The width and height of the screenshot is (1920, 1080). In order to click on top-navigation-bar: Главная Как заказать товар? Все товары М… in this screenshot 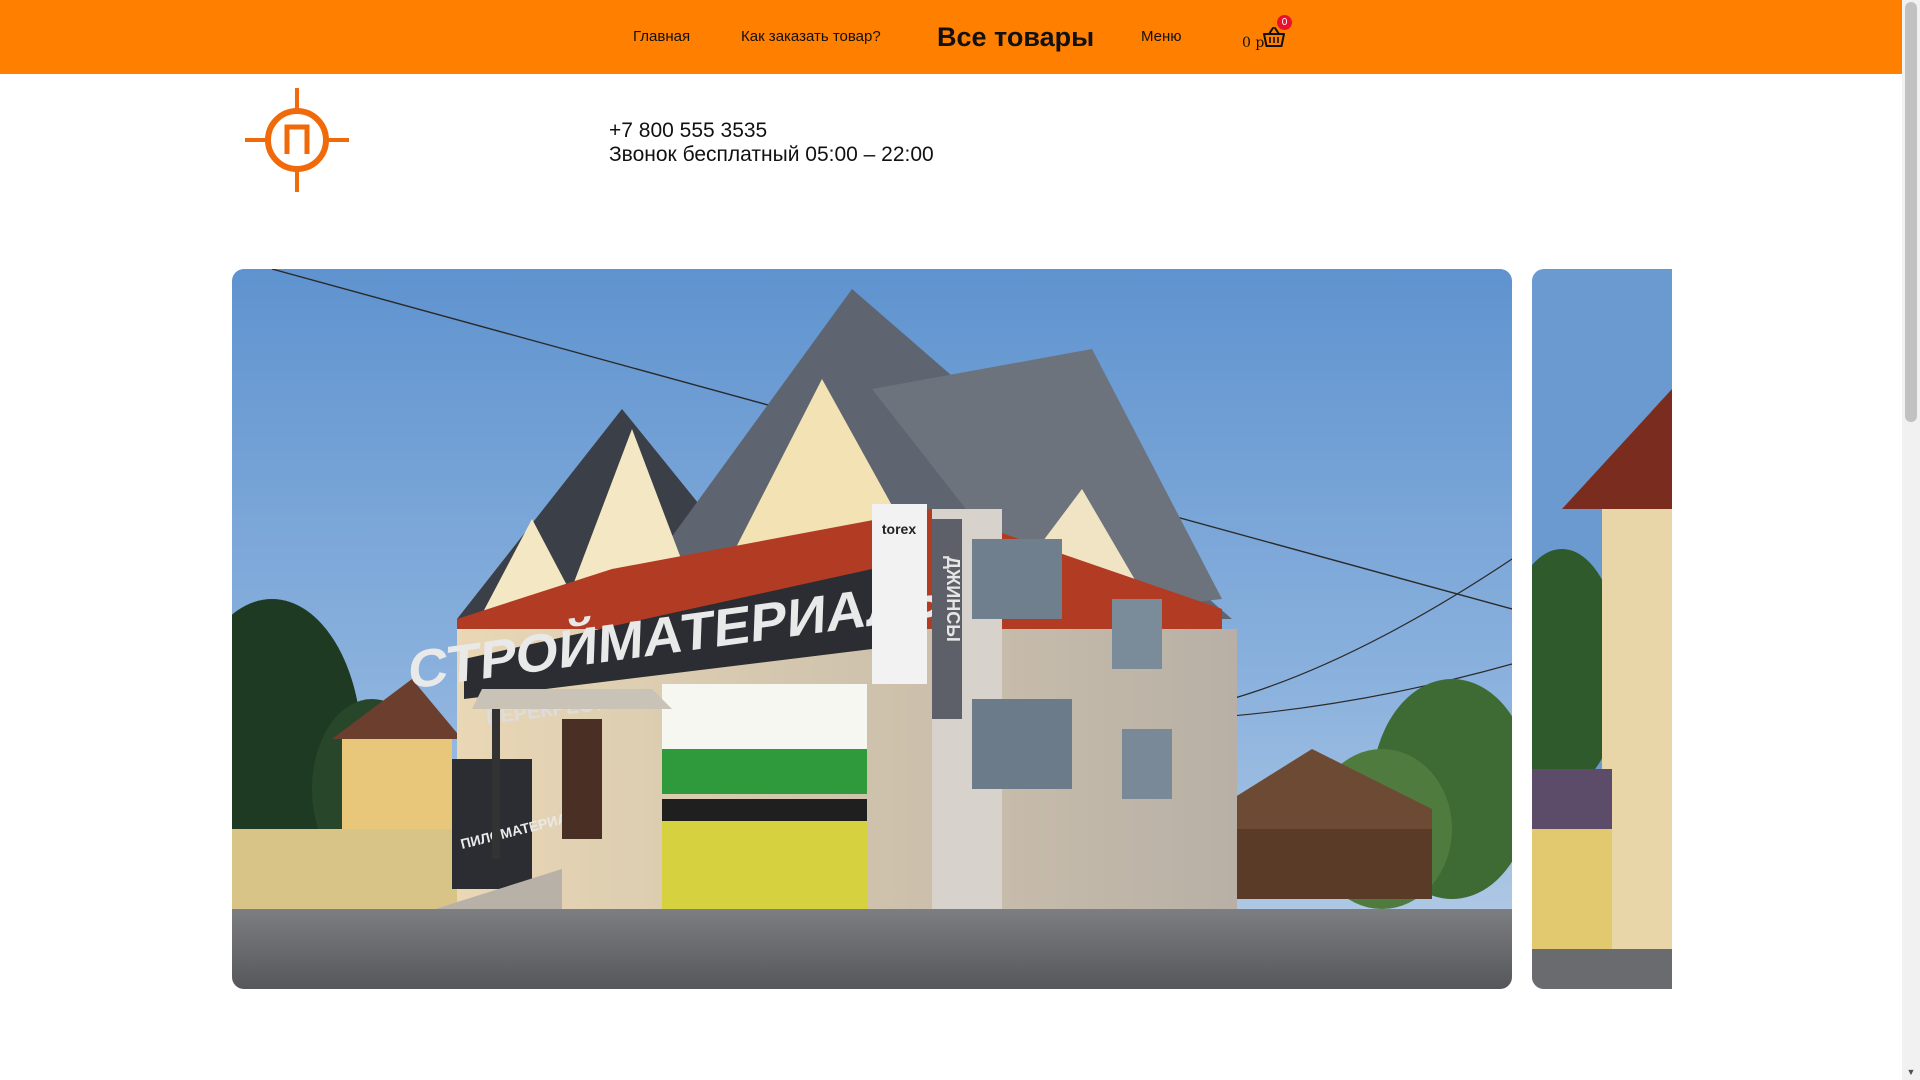, I will do `click(951, 37)`.